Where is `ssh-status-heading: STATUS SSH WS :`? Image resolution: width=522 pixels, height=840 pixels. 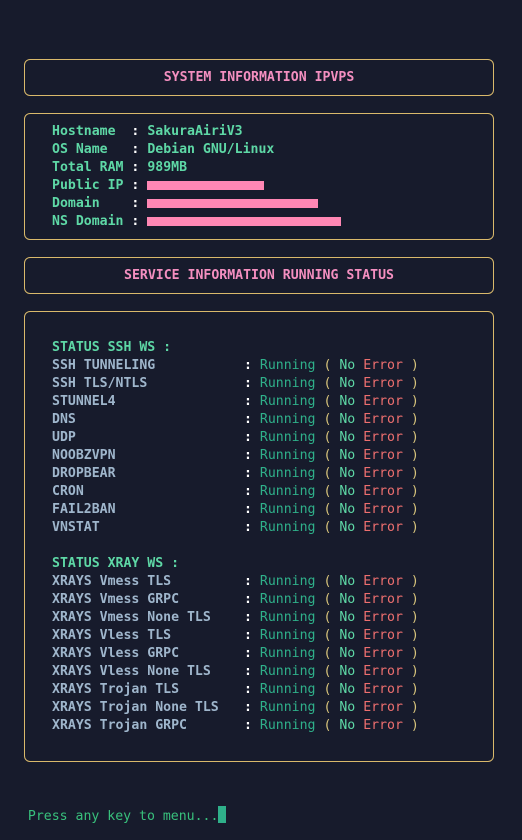
ssh-status-heading: STATUS SSH WS : is located at coordinates (112, 347).